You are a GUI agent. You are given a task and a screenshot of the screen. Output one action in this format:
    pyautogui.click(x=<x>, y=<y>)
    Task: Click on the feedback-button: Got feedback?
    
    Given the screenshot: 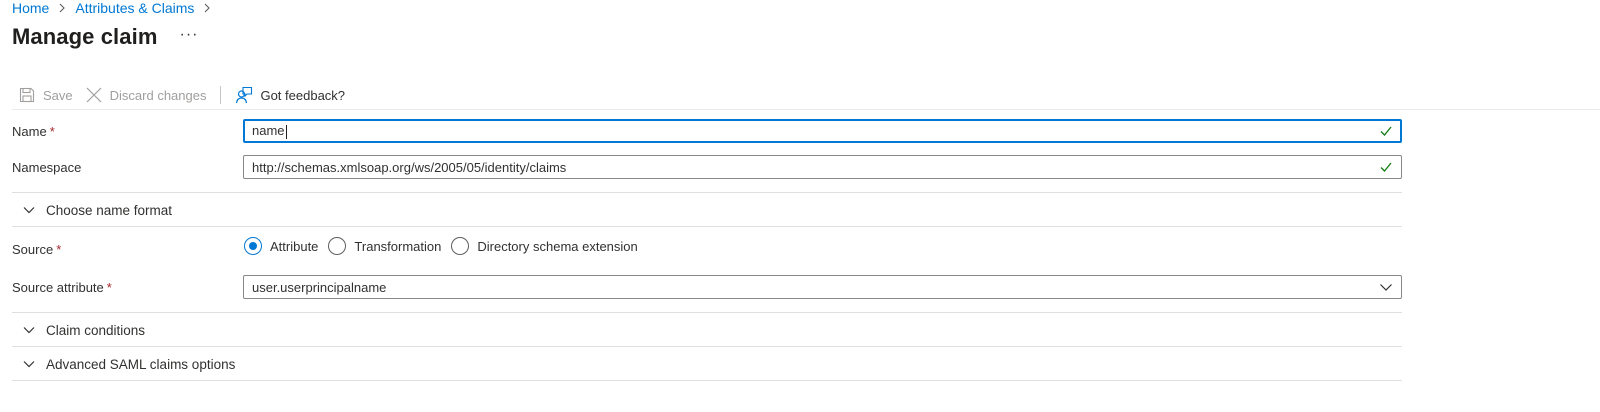 What is the action you would take?
    pyautogui.click(x=290, y=95)
    